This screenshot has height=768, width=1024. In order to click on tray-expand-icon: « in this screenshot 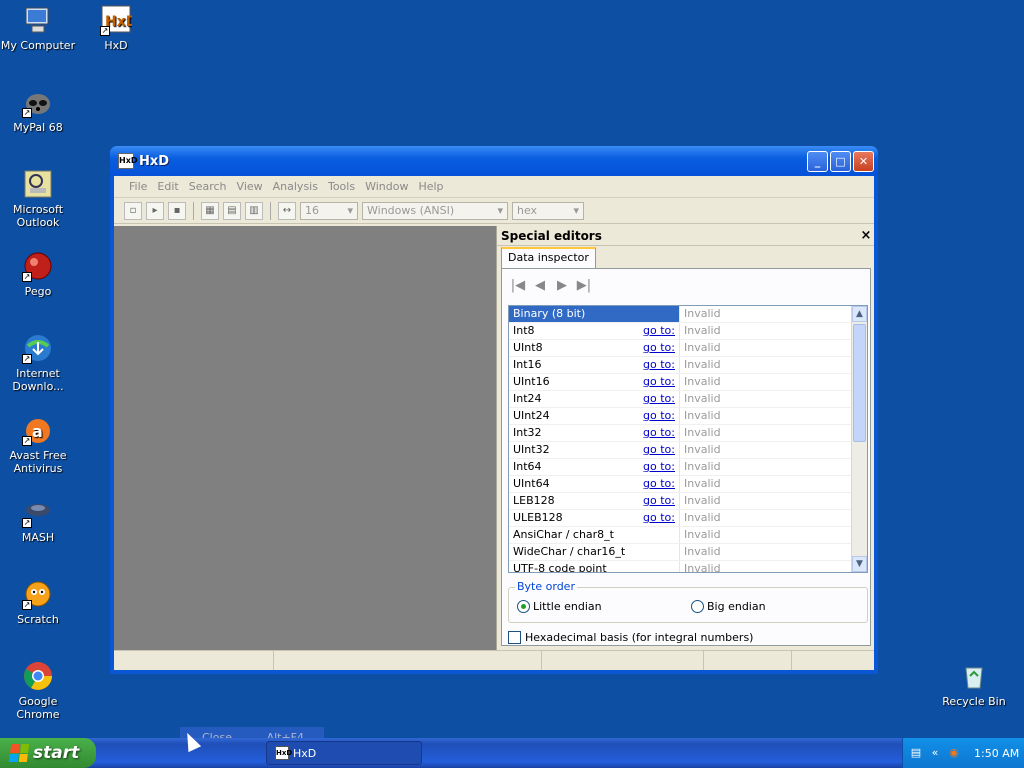, I will do `click(935, 753)`.